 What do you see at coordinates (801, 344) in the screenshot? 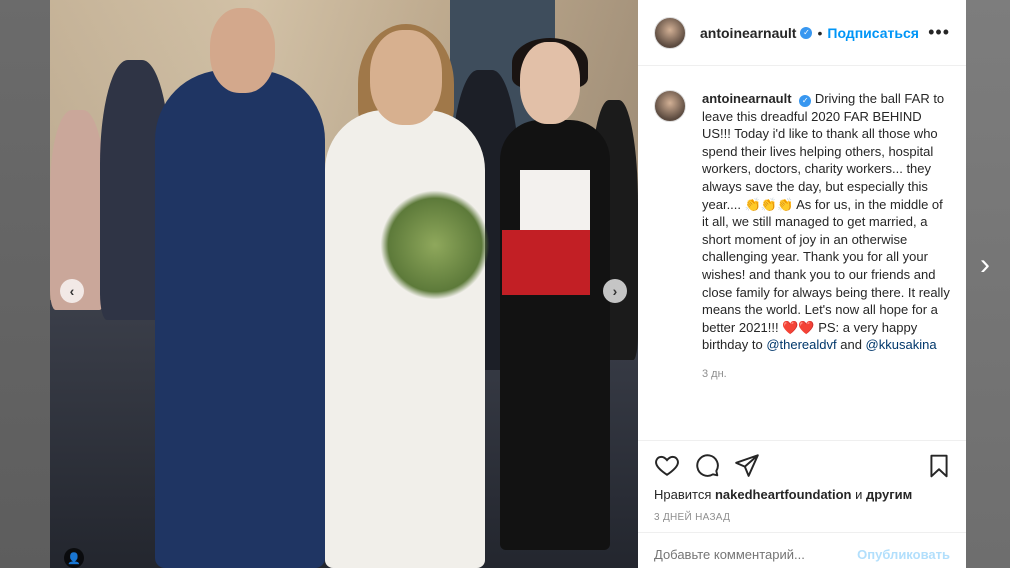
I see `mention-link: @therealdvf` at bounding box center [801, 344].